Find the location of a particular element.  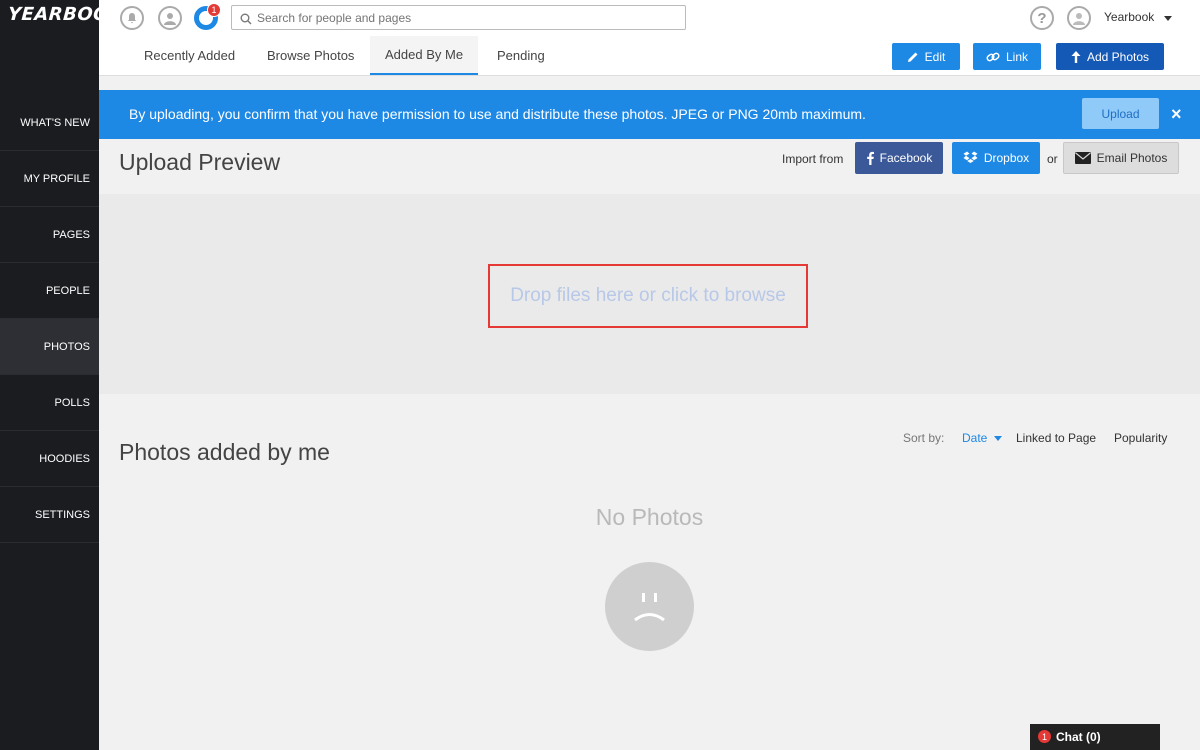

envelope-icon is located at coordinates (1082, 158).